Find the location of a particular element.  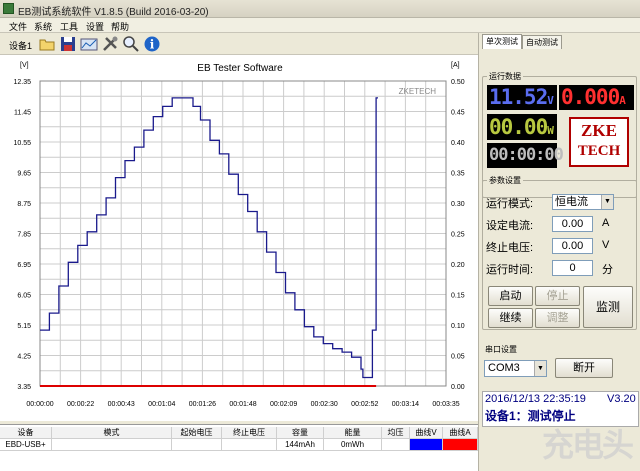

continue-button: 继续 is located at coordinates (510, 318).